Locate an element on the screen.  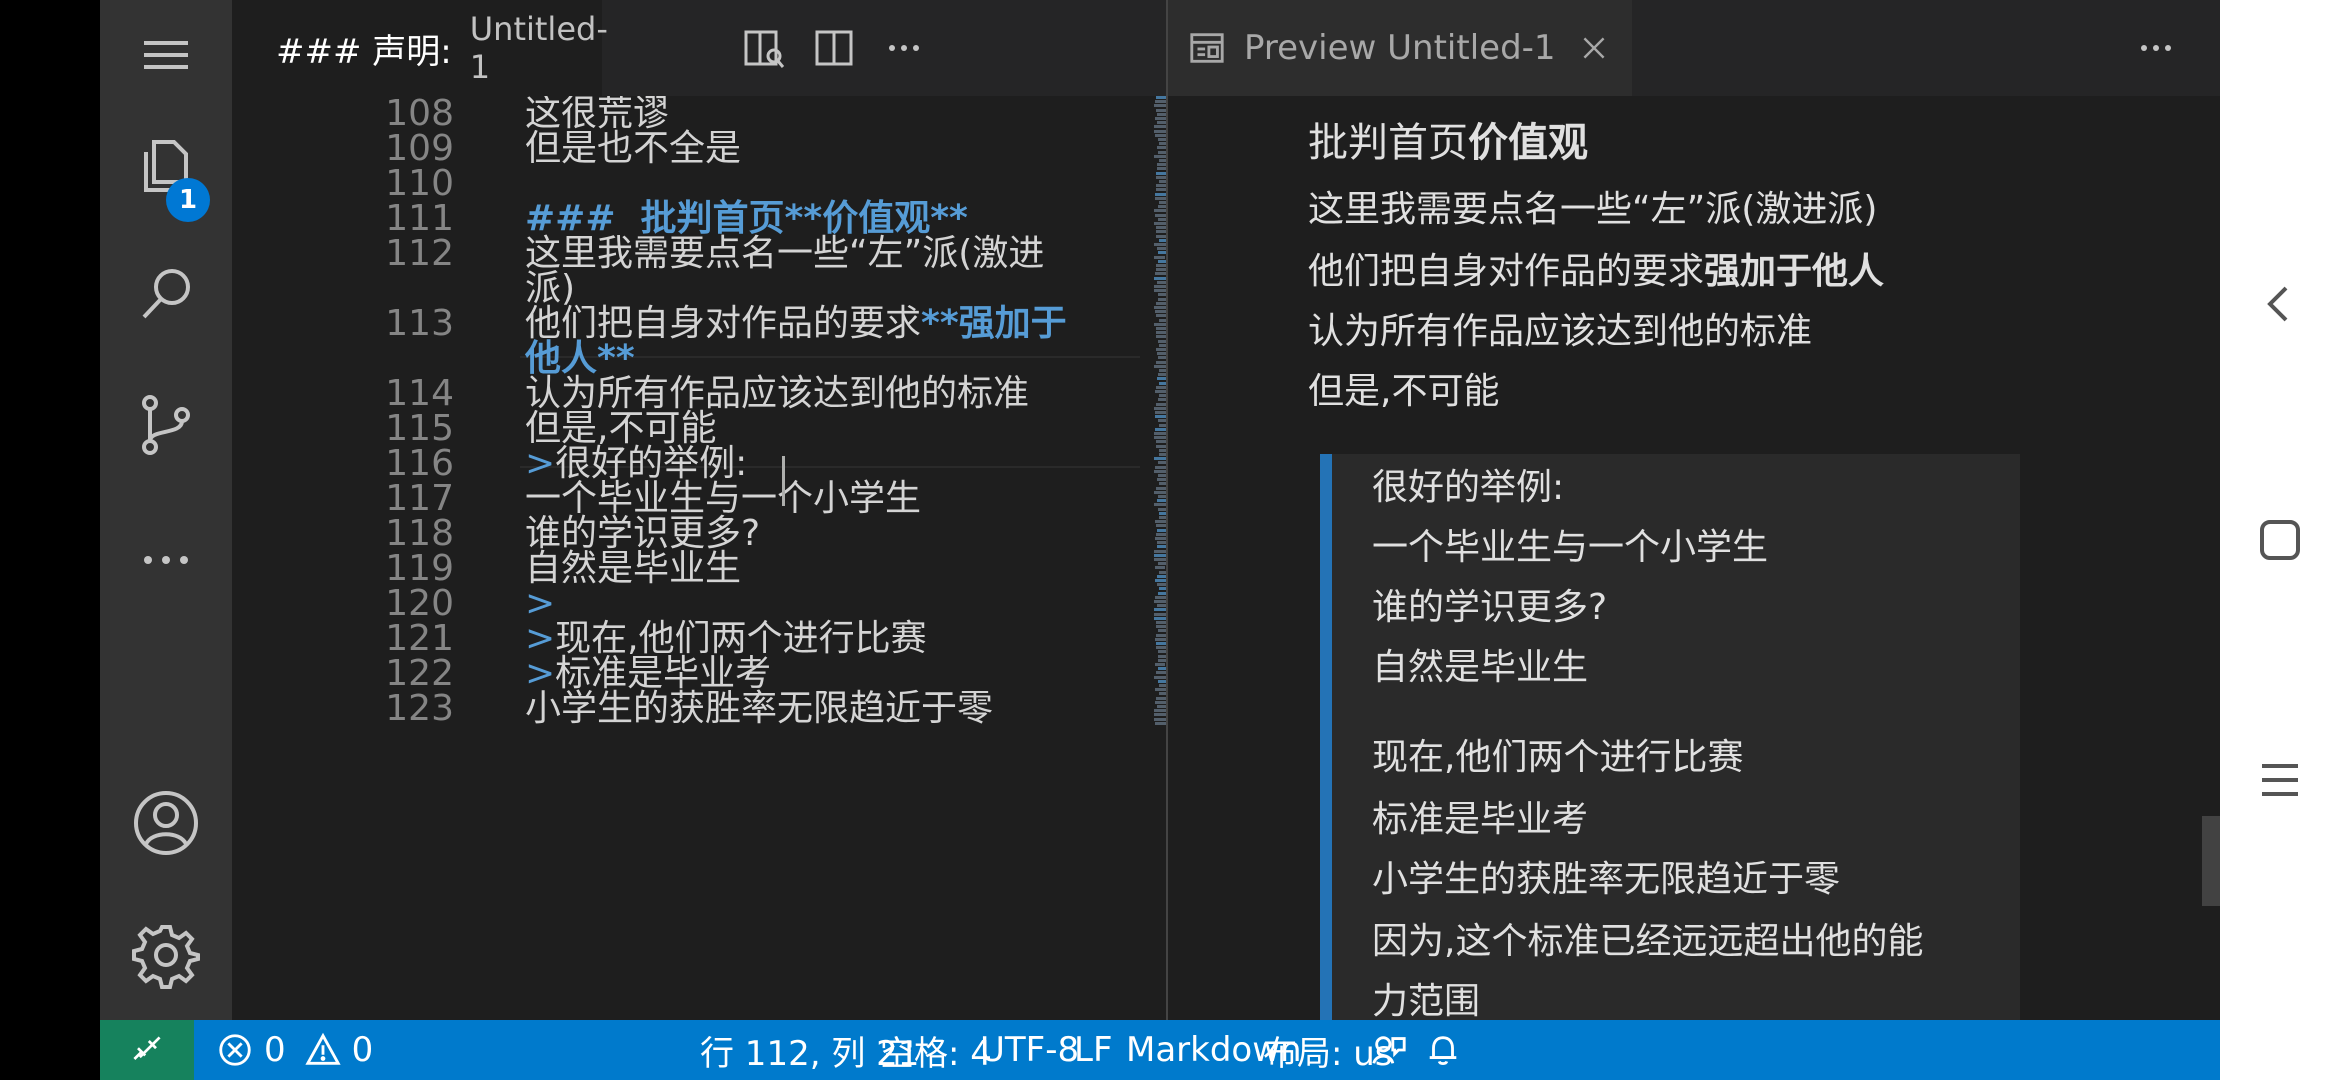
quote-line: 小学生的获胜率无限趋近于零 is located at coordinates (1606, 879).